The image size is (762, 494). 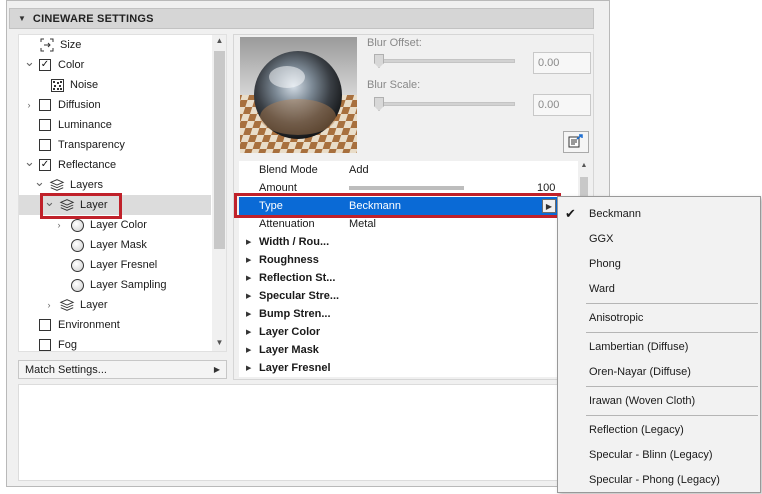 I want to click on type-menu-item: Specular - Blinn (Legacy), so click(x=659, y=454).